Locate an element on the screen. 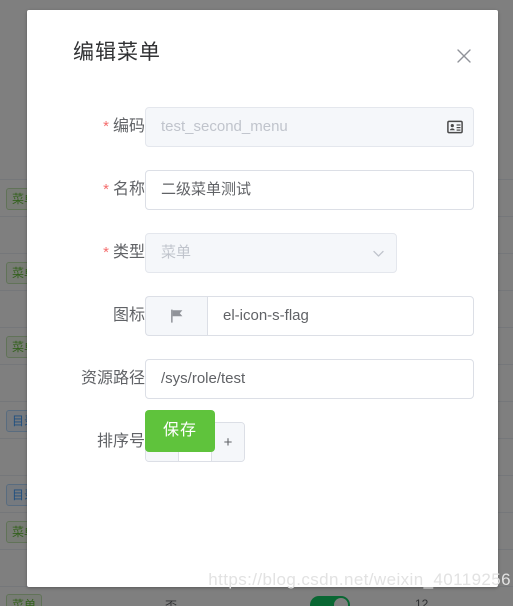 This screenshot has height=606, width=513. form-item-resource-path: 资源路径/sys/role/test is located at coordinates (262, 388).